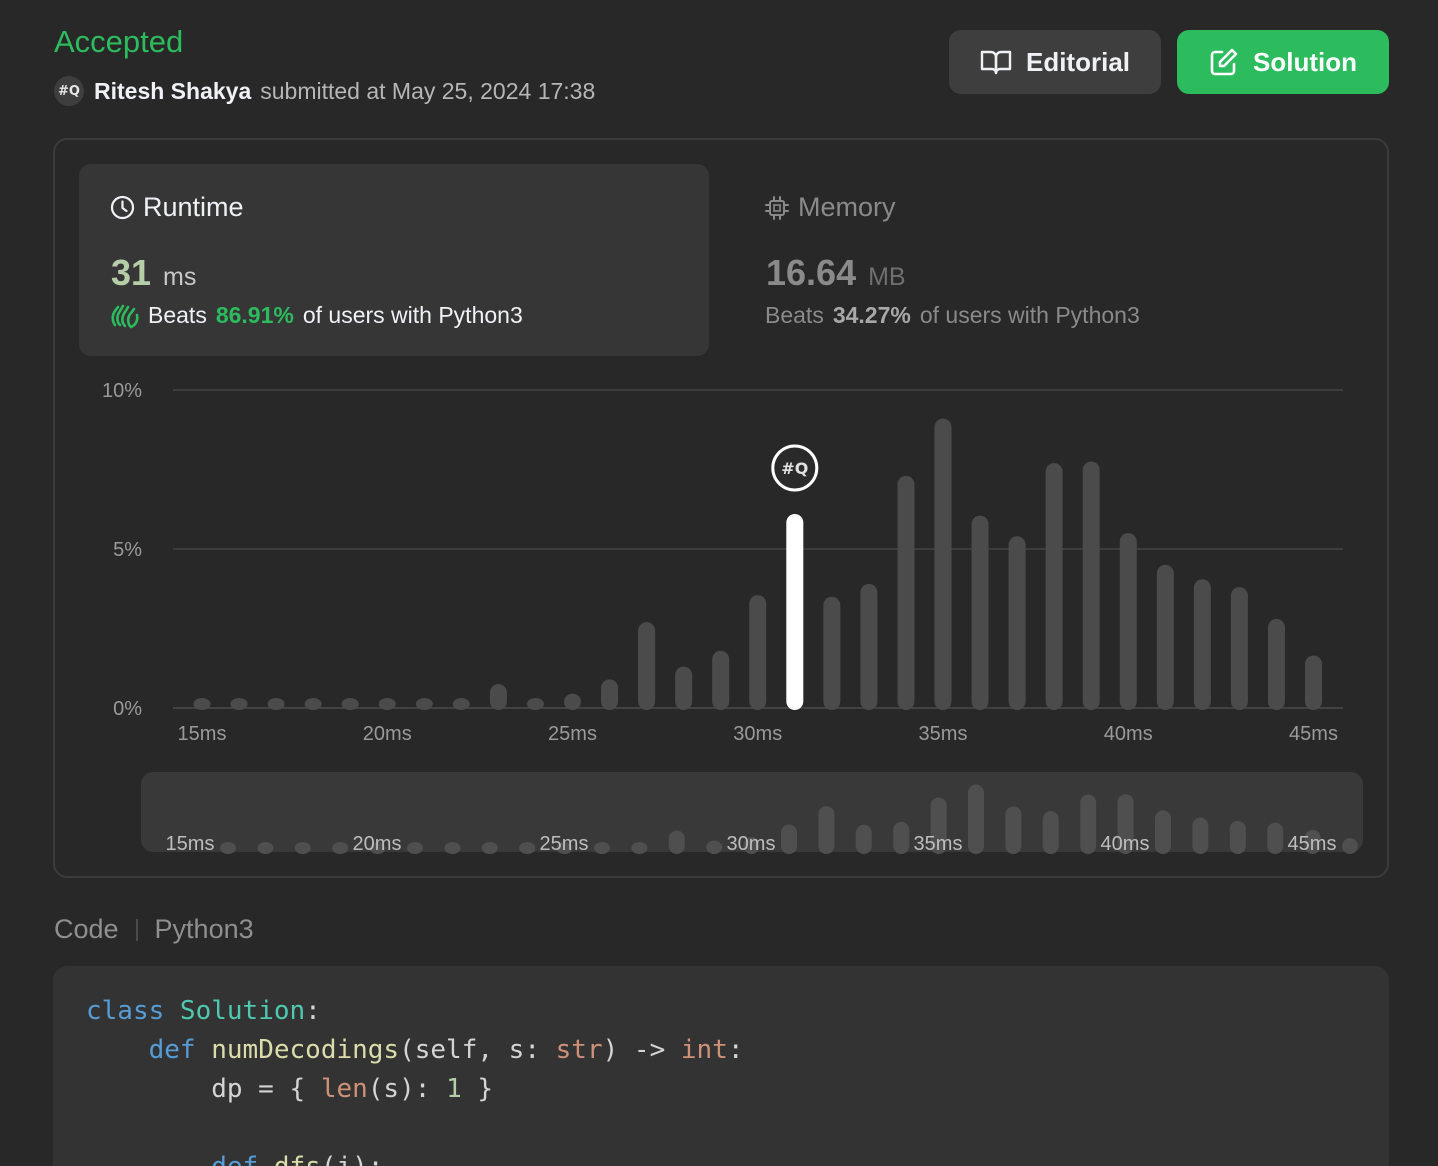  What do you see at coordinates (133, 1011) in the screenshot?
I see `code-token: class` at bounding box center [133, 1011].